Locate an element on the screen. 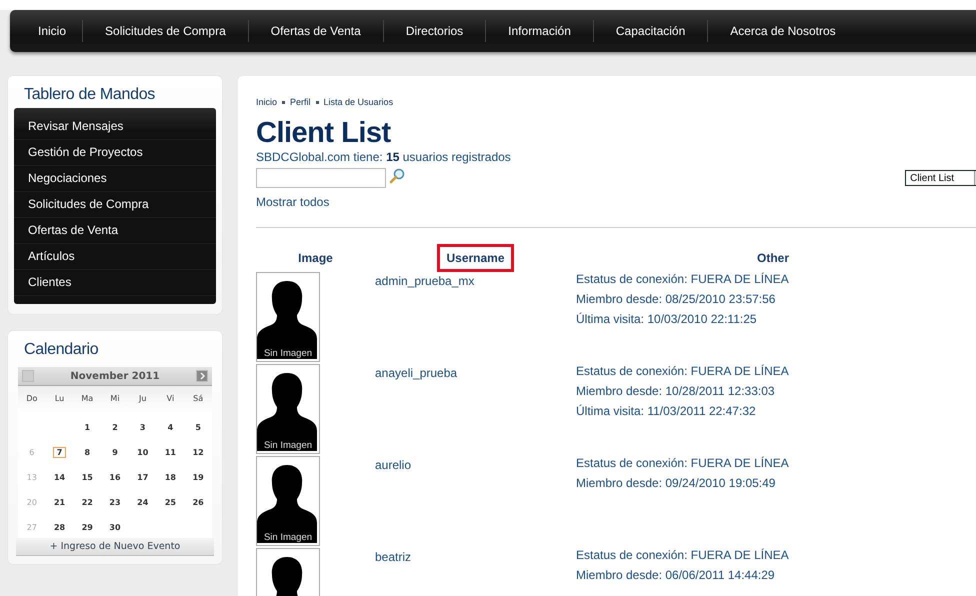  calendar-day: 8 is located at coordinates (87, 452).